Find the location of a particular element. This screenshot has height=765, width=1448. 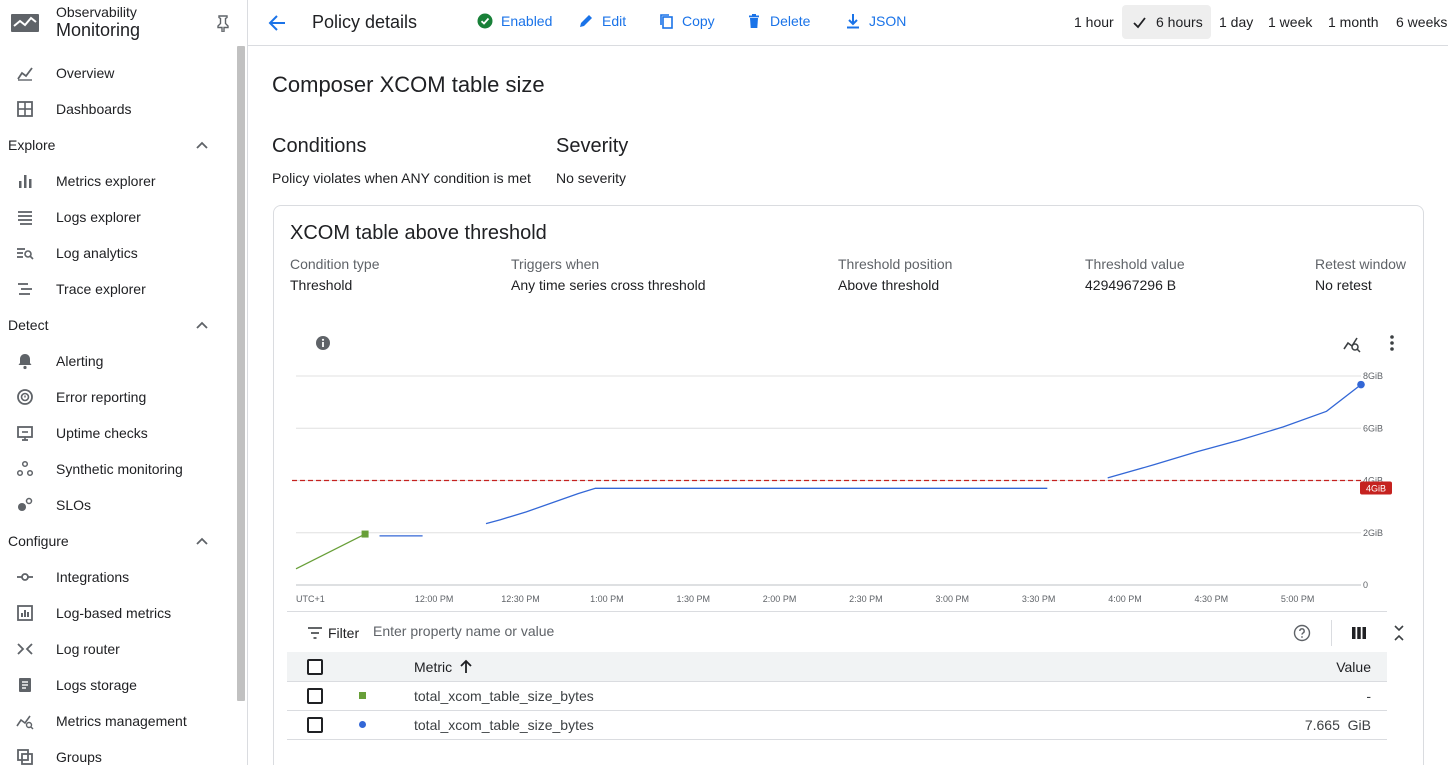

copy-button: Copy is located at coordinates (686, 21).